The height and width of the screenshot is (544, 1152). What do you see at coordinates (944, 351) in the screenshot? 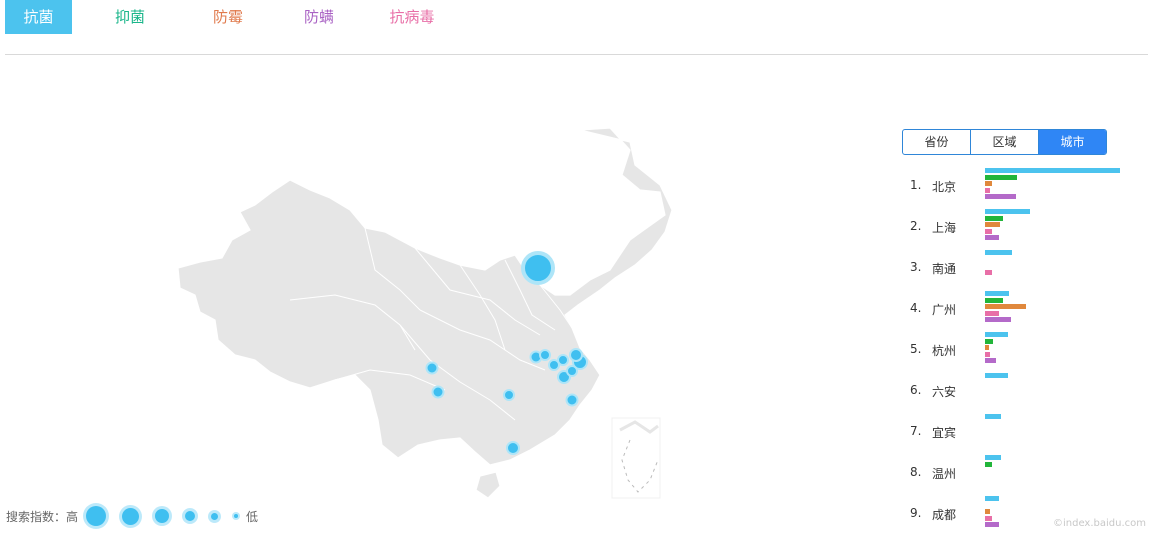
I see `rank-city-name: 杭州` at bounding box center [944, 351].